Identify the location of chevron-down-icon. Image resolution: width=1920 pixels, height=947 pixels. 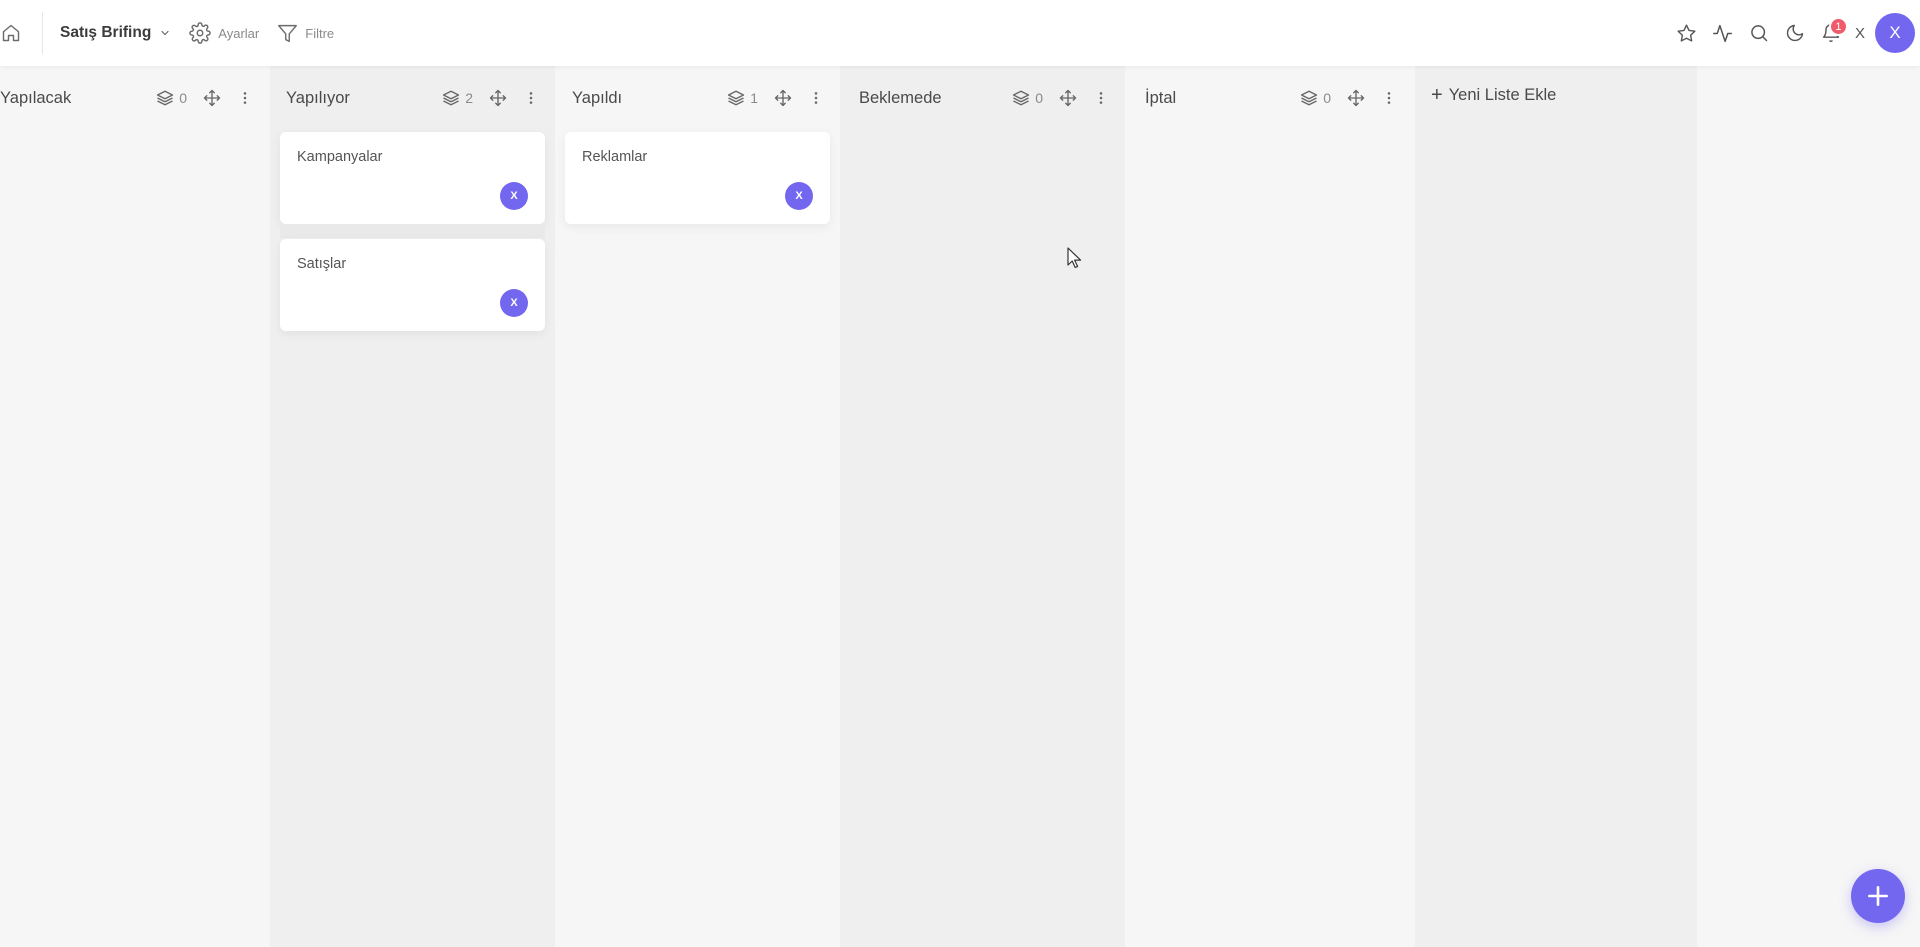
(165, 33).